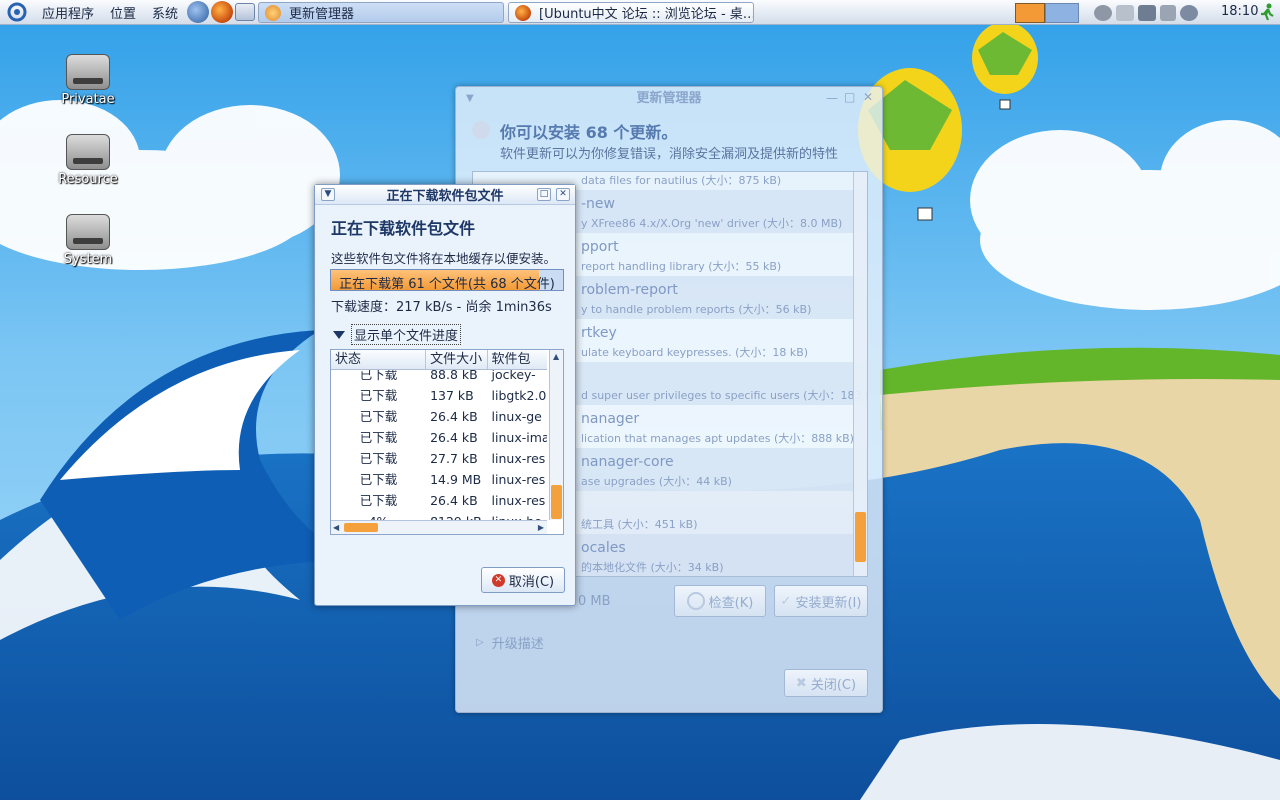 Image resolution: width=1280 pixels, height=800 pixels. I want to click on window-titlebar: 更新管理器, so click(669, 99).